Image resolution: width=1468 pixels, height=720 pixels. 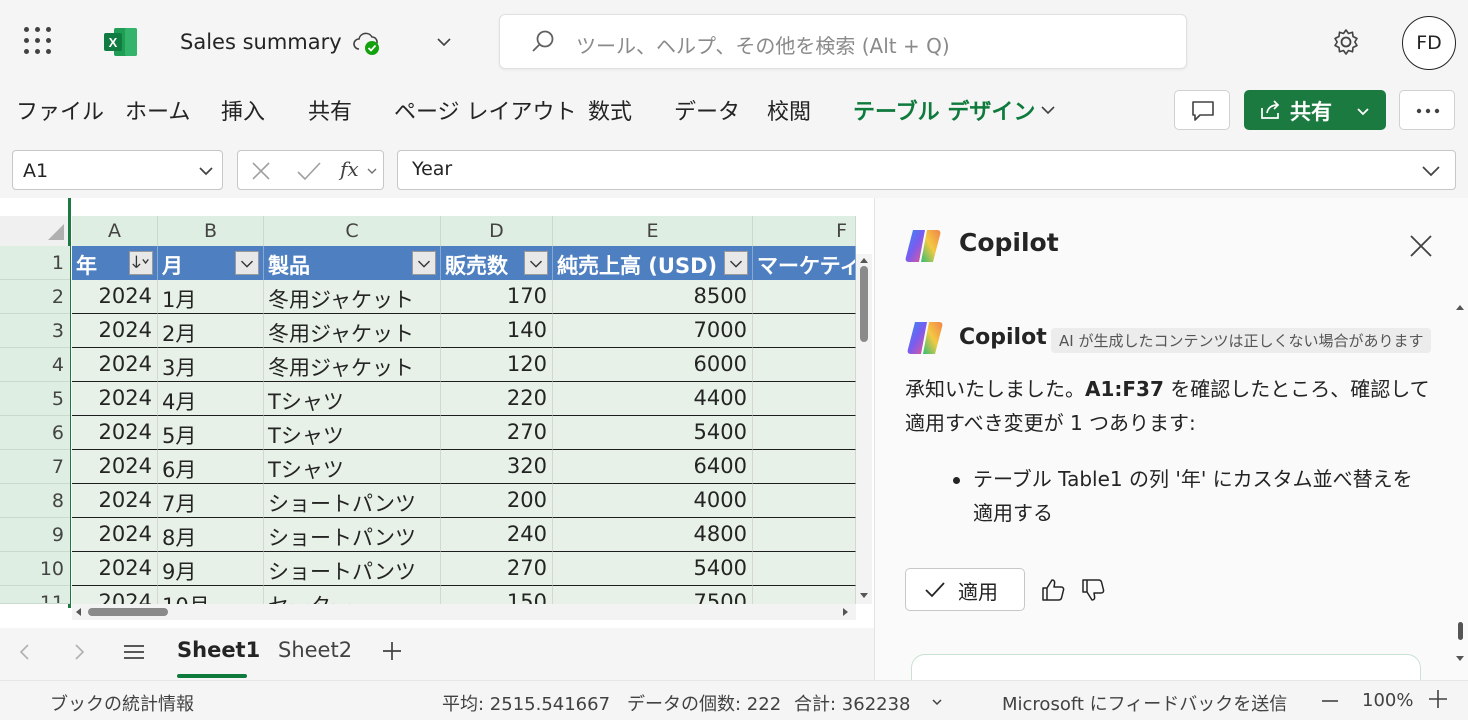 I want to click on cell-month: 9月, so click(x=211, y=569).